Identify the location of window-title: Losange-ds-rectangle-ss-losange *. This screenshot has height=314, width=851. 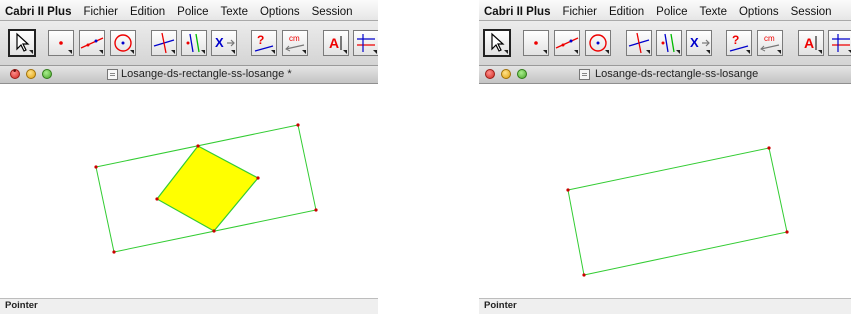
(206, 74).